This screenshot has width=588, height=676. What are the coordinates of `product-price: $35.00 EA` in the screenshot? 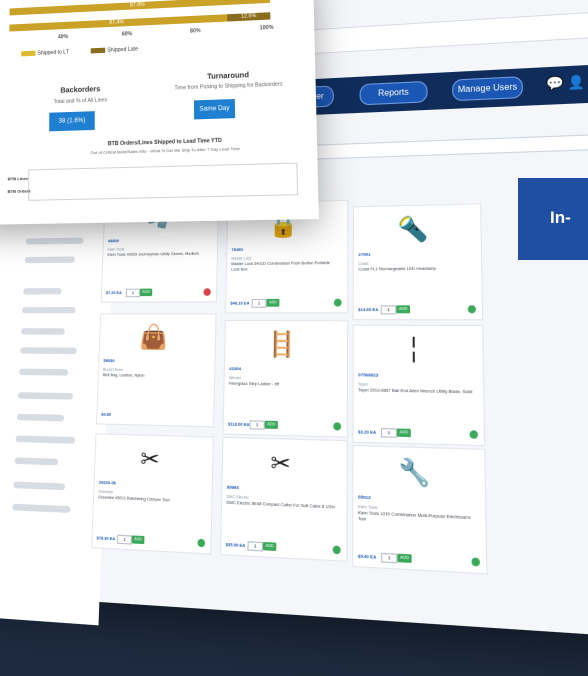 It's located at (235, 545).